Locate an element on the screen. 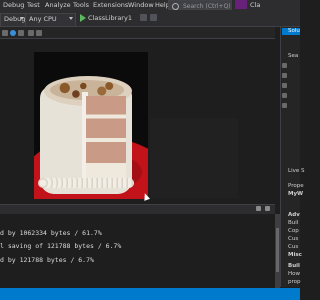 This screenshot has height=300, width=320. solution-name: Cla is located at coordinates (255, 5).